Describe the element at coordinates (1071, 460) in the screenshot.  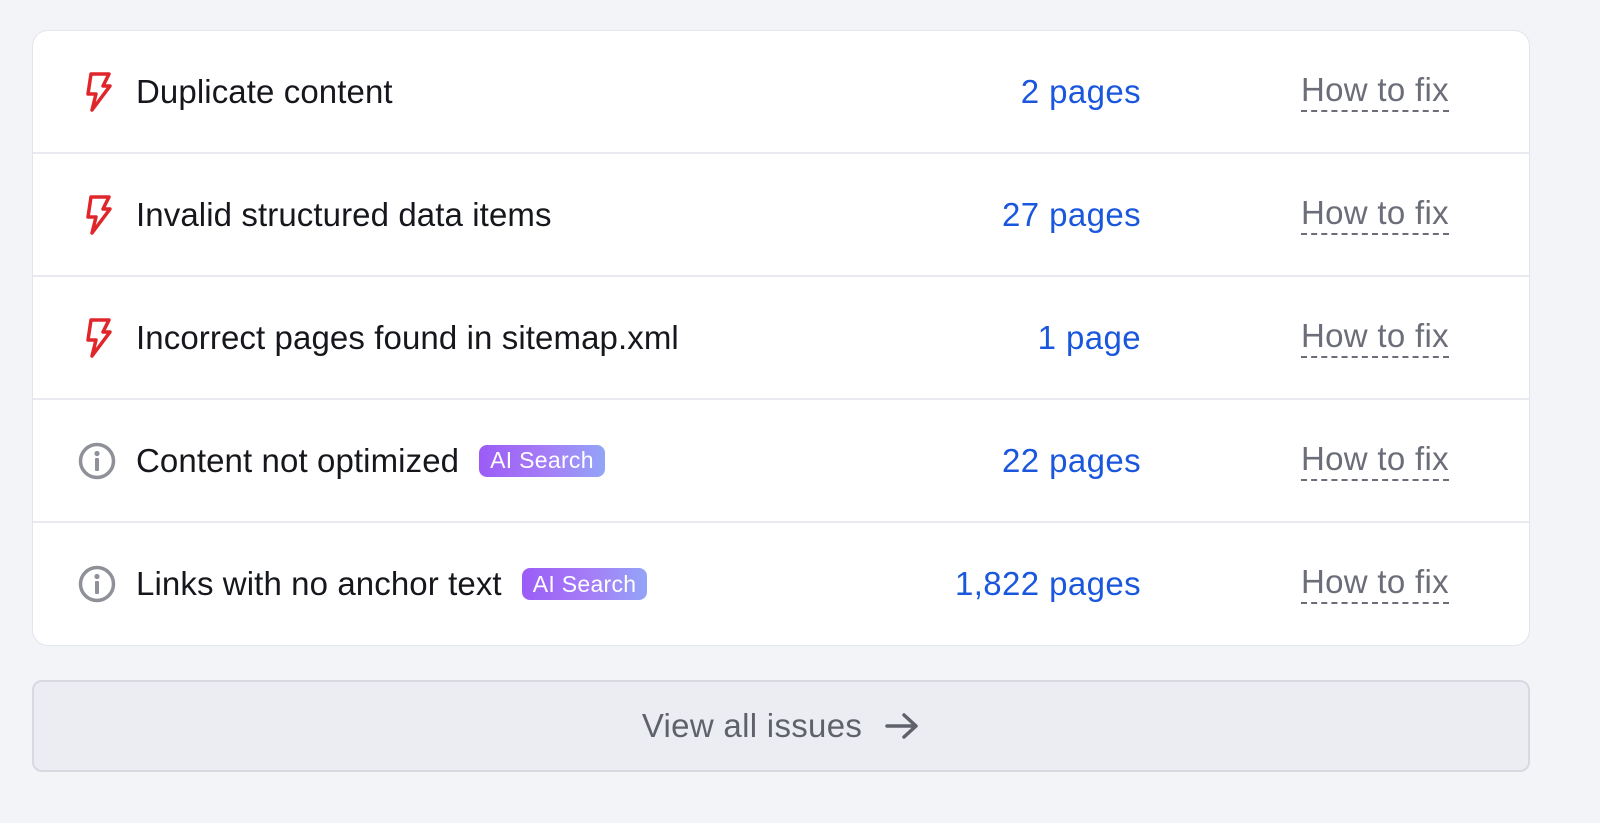
I see `pages-link: 22 pages` at that location.